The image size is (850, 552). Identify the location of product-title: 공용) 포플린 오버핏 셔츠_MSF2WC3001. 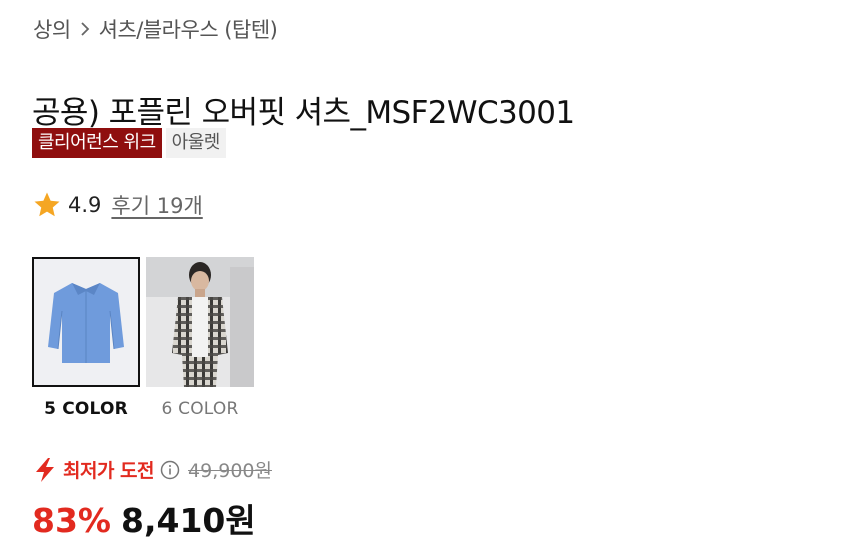
(303, 112).